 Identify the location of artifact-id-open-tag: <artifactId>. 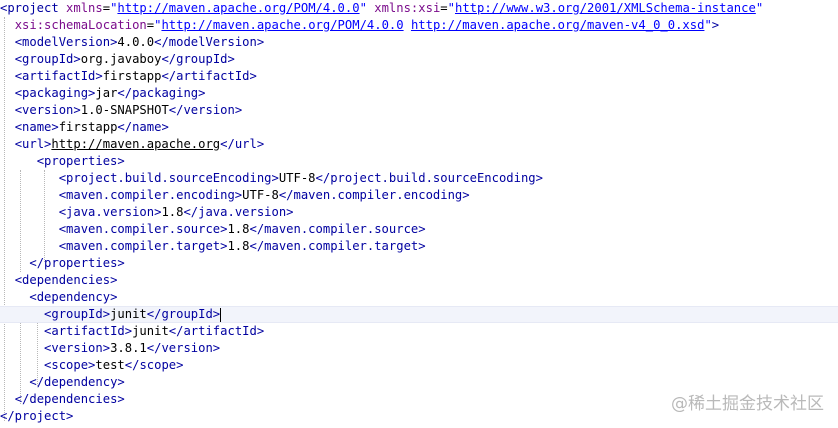
(58, 76).